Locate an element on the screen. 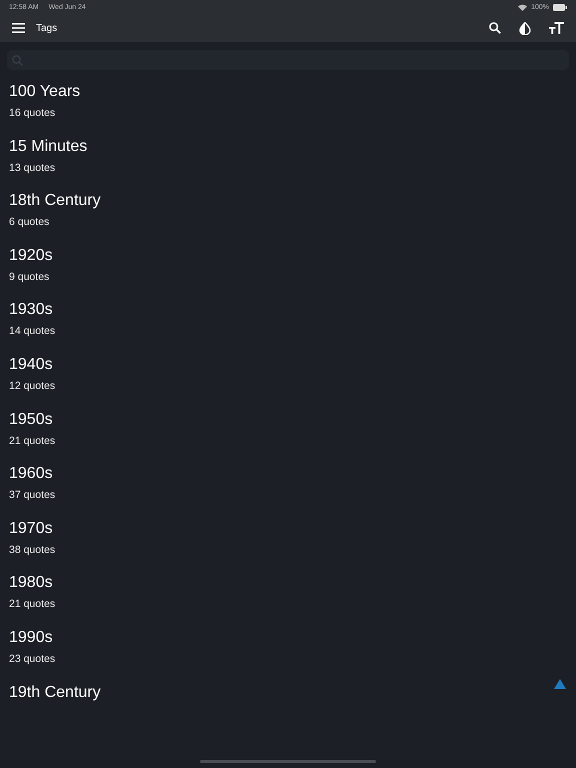  scroll-to-top-icon is located at coordinates (560, 684).